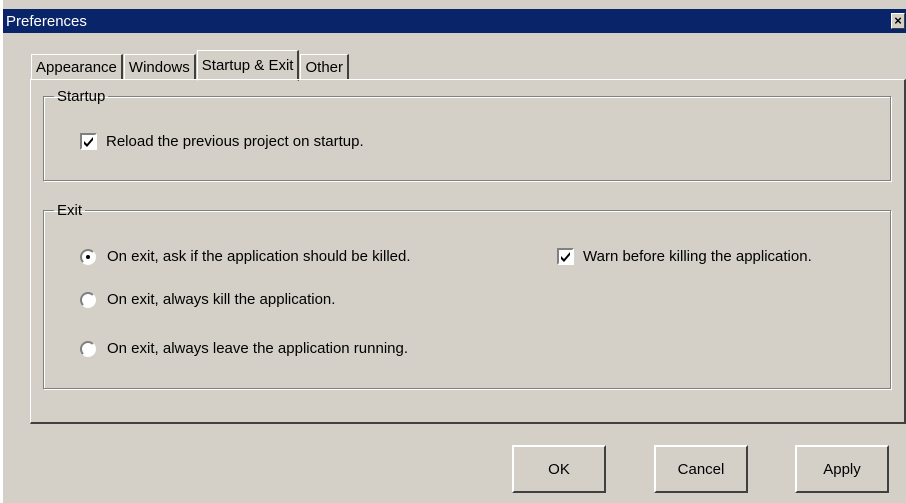 The height and width of the screenshot is (503, 906). Describe the element at coordinates (221, 299) in the screenshot. I see `exit-option-label: On exit, always kill the application.` at that location.